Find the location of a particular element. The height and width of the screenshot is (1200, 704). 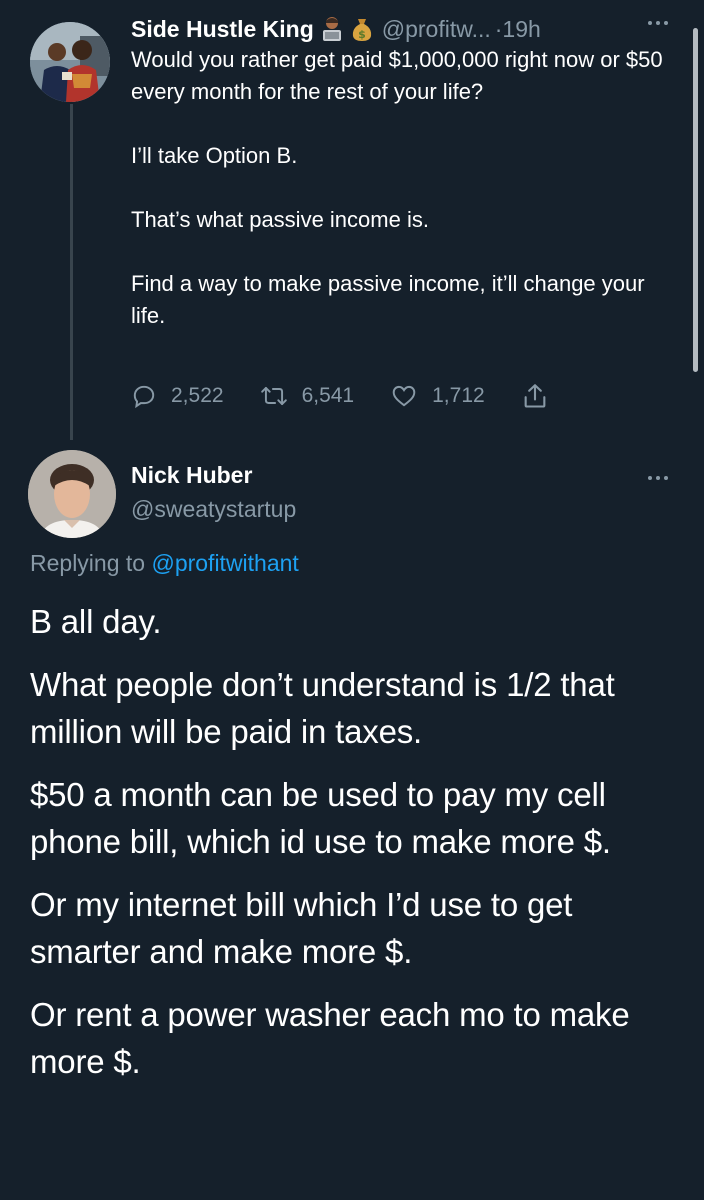

share-icon is located at coordinates (535, 396).